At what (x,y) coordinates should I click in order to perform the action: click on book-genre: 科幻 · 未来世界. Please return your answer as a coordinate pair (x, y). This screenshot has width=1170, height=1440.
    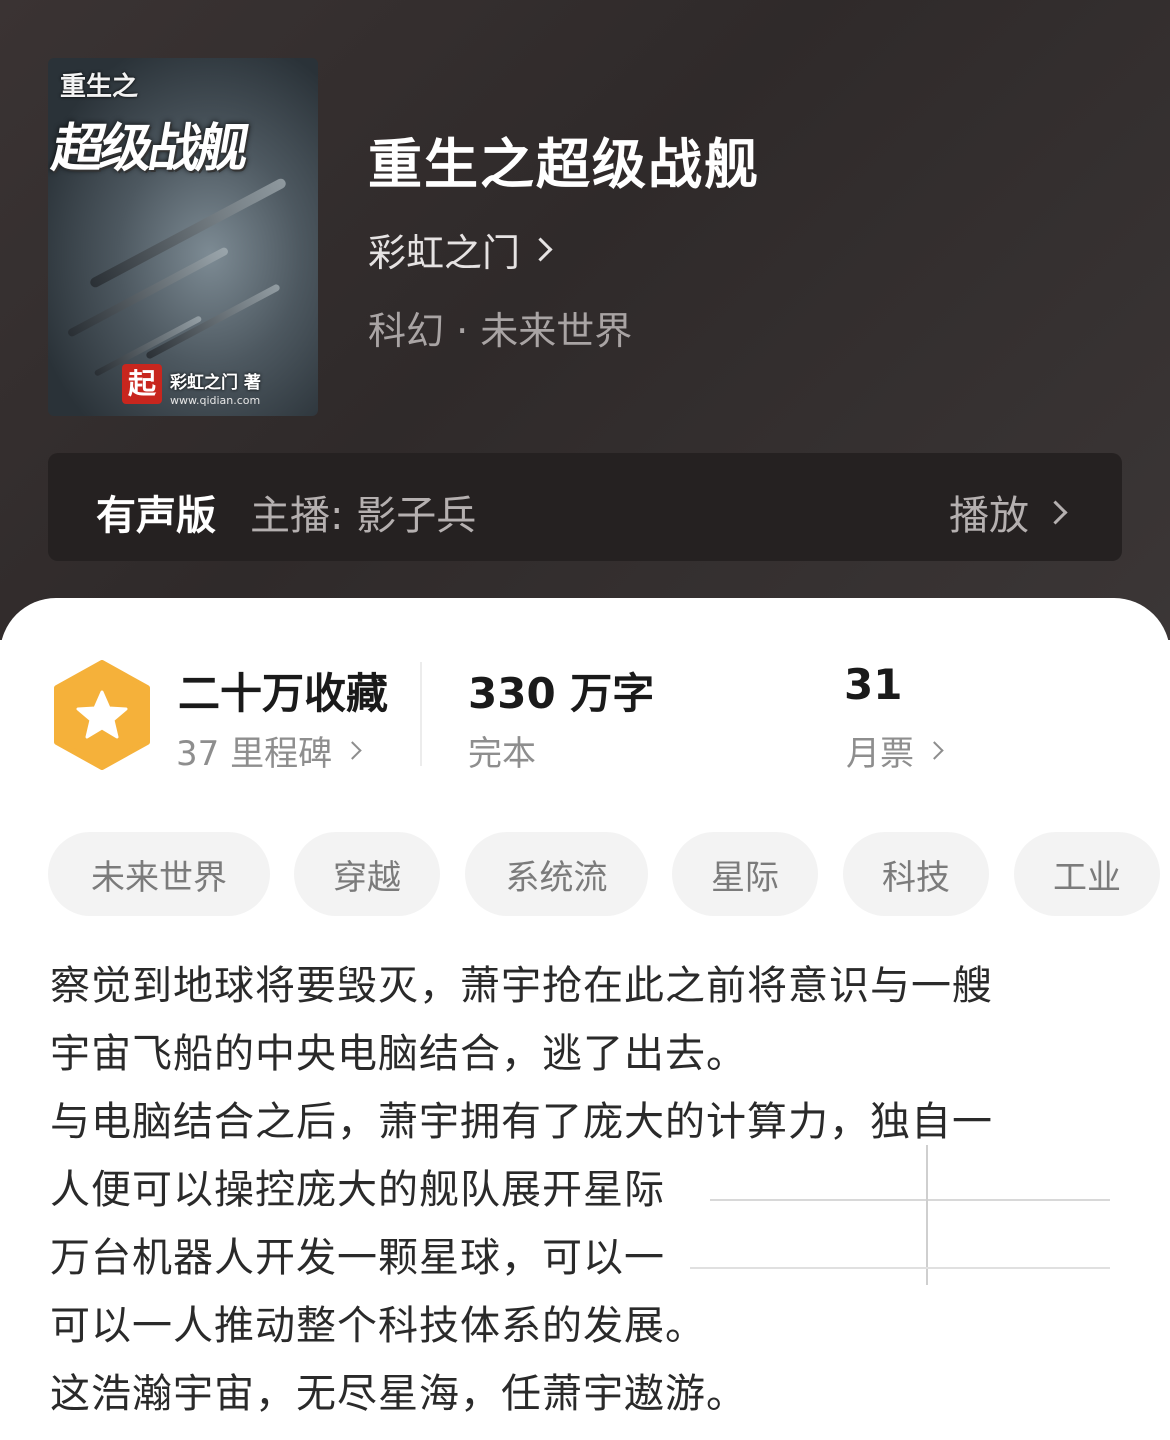
    Looking at the image, I should click on (500, 331).